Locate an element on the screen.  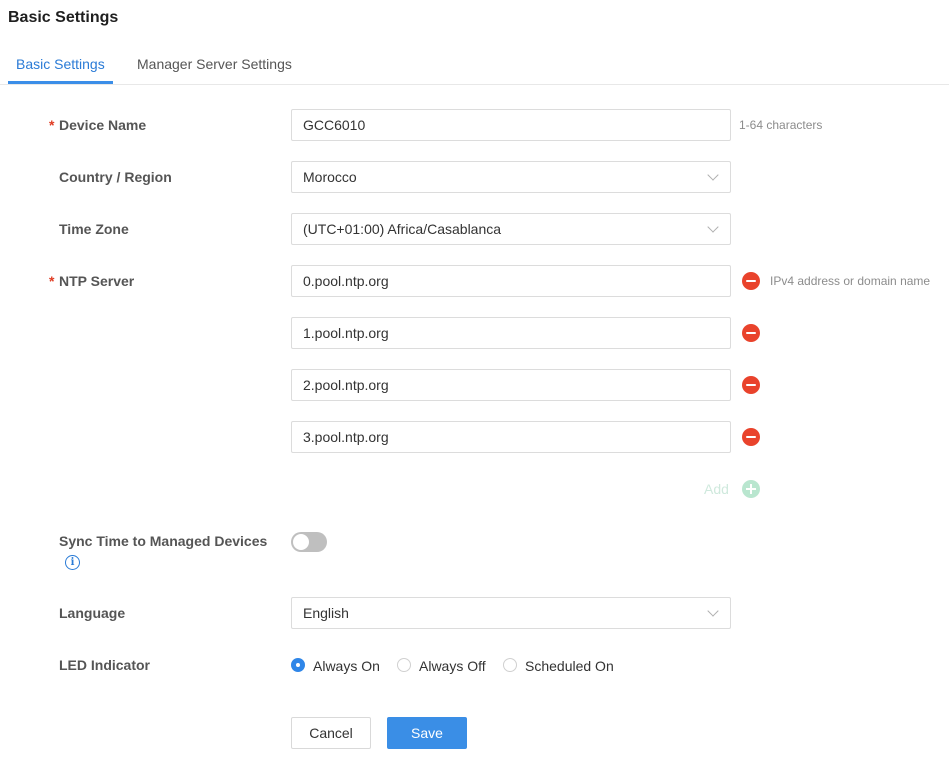
language-select: English is located at coordinates (511, 613).